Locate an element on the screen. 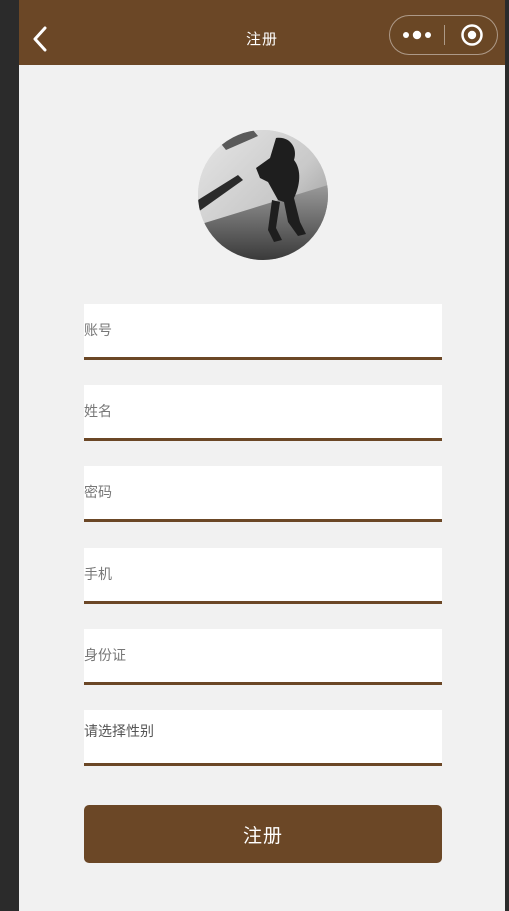 The width and height of the screenshot is (509, 911). avatar-photo is located at coordinates (263, 195).